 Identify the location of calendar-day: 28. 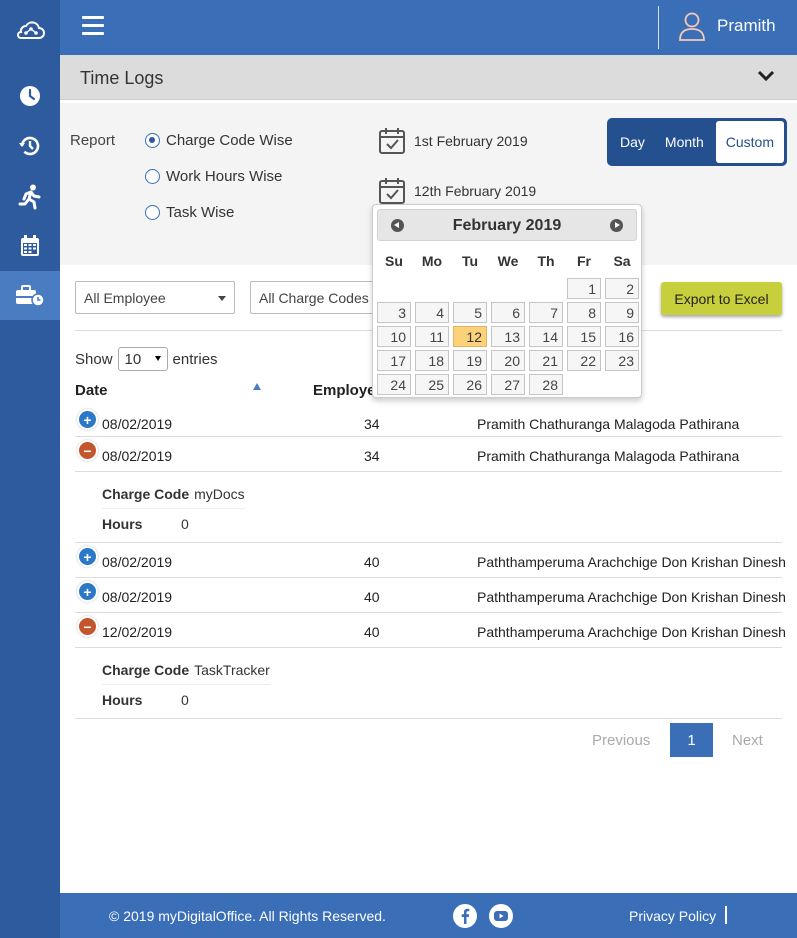
(546, 384).